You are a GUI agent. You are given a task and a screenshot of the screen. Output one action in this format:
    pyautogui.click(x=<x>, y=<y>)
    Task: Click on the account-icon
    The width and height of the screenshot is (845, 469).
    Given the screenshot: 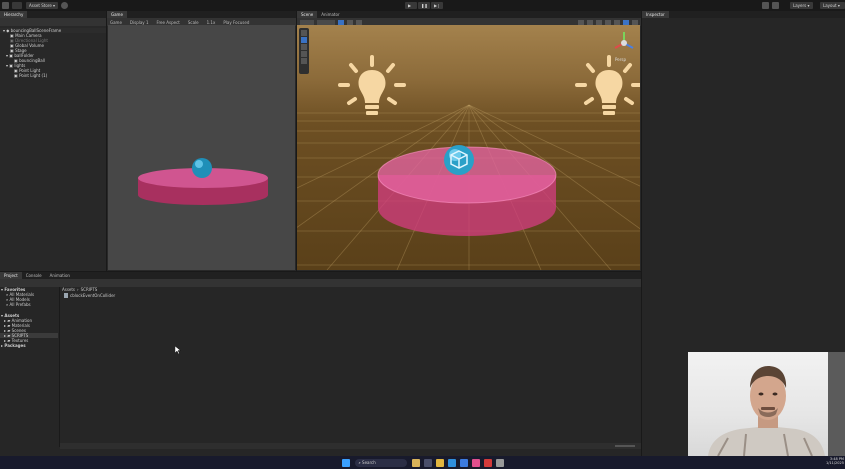 What is the action you would take?
    pyautogui.click(x=5, y=5)
    